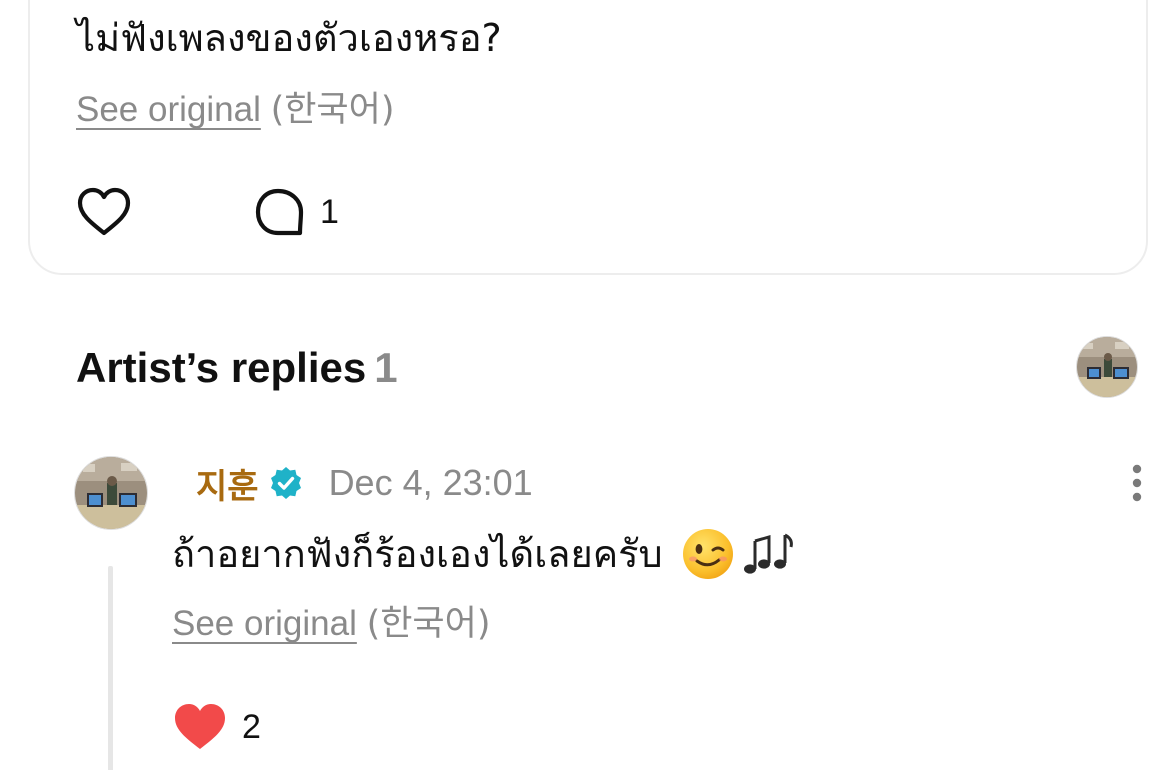 The width and height of the screenshot is (1176, 770). What do you see at coordinates (332, 110) in the screenshot?
I see `post-original-language: (한국어)` at bounding box center [332, 110].